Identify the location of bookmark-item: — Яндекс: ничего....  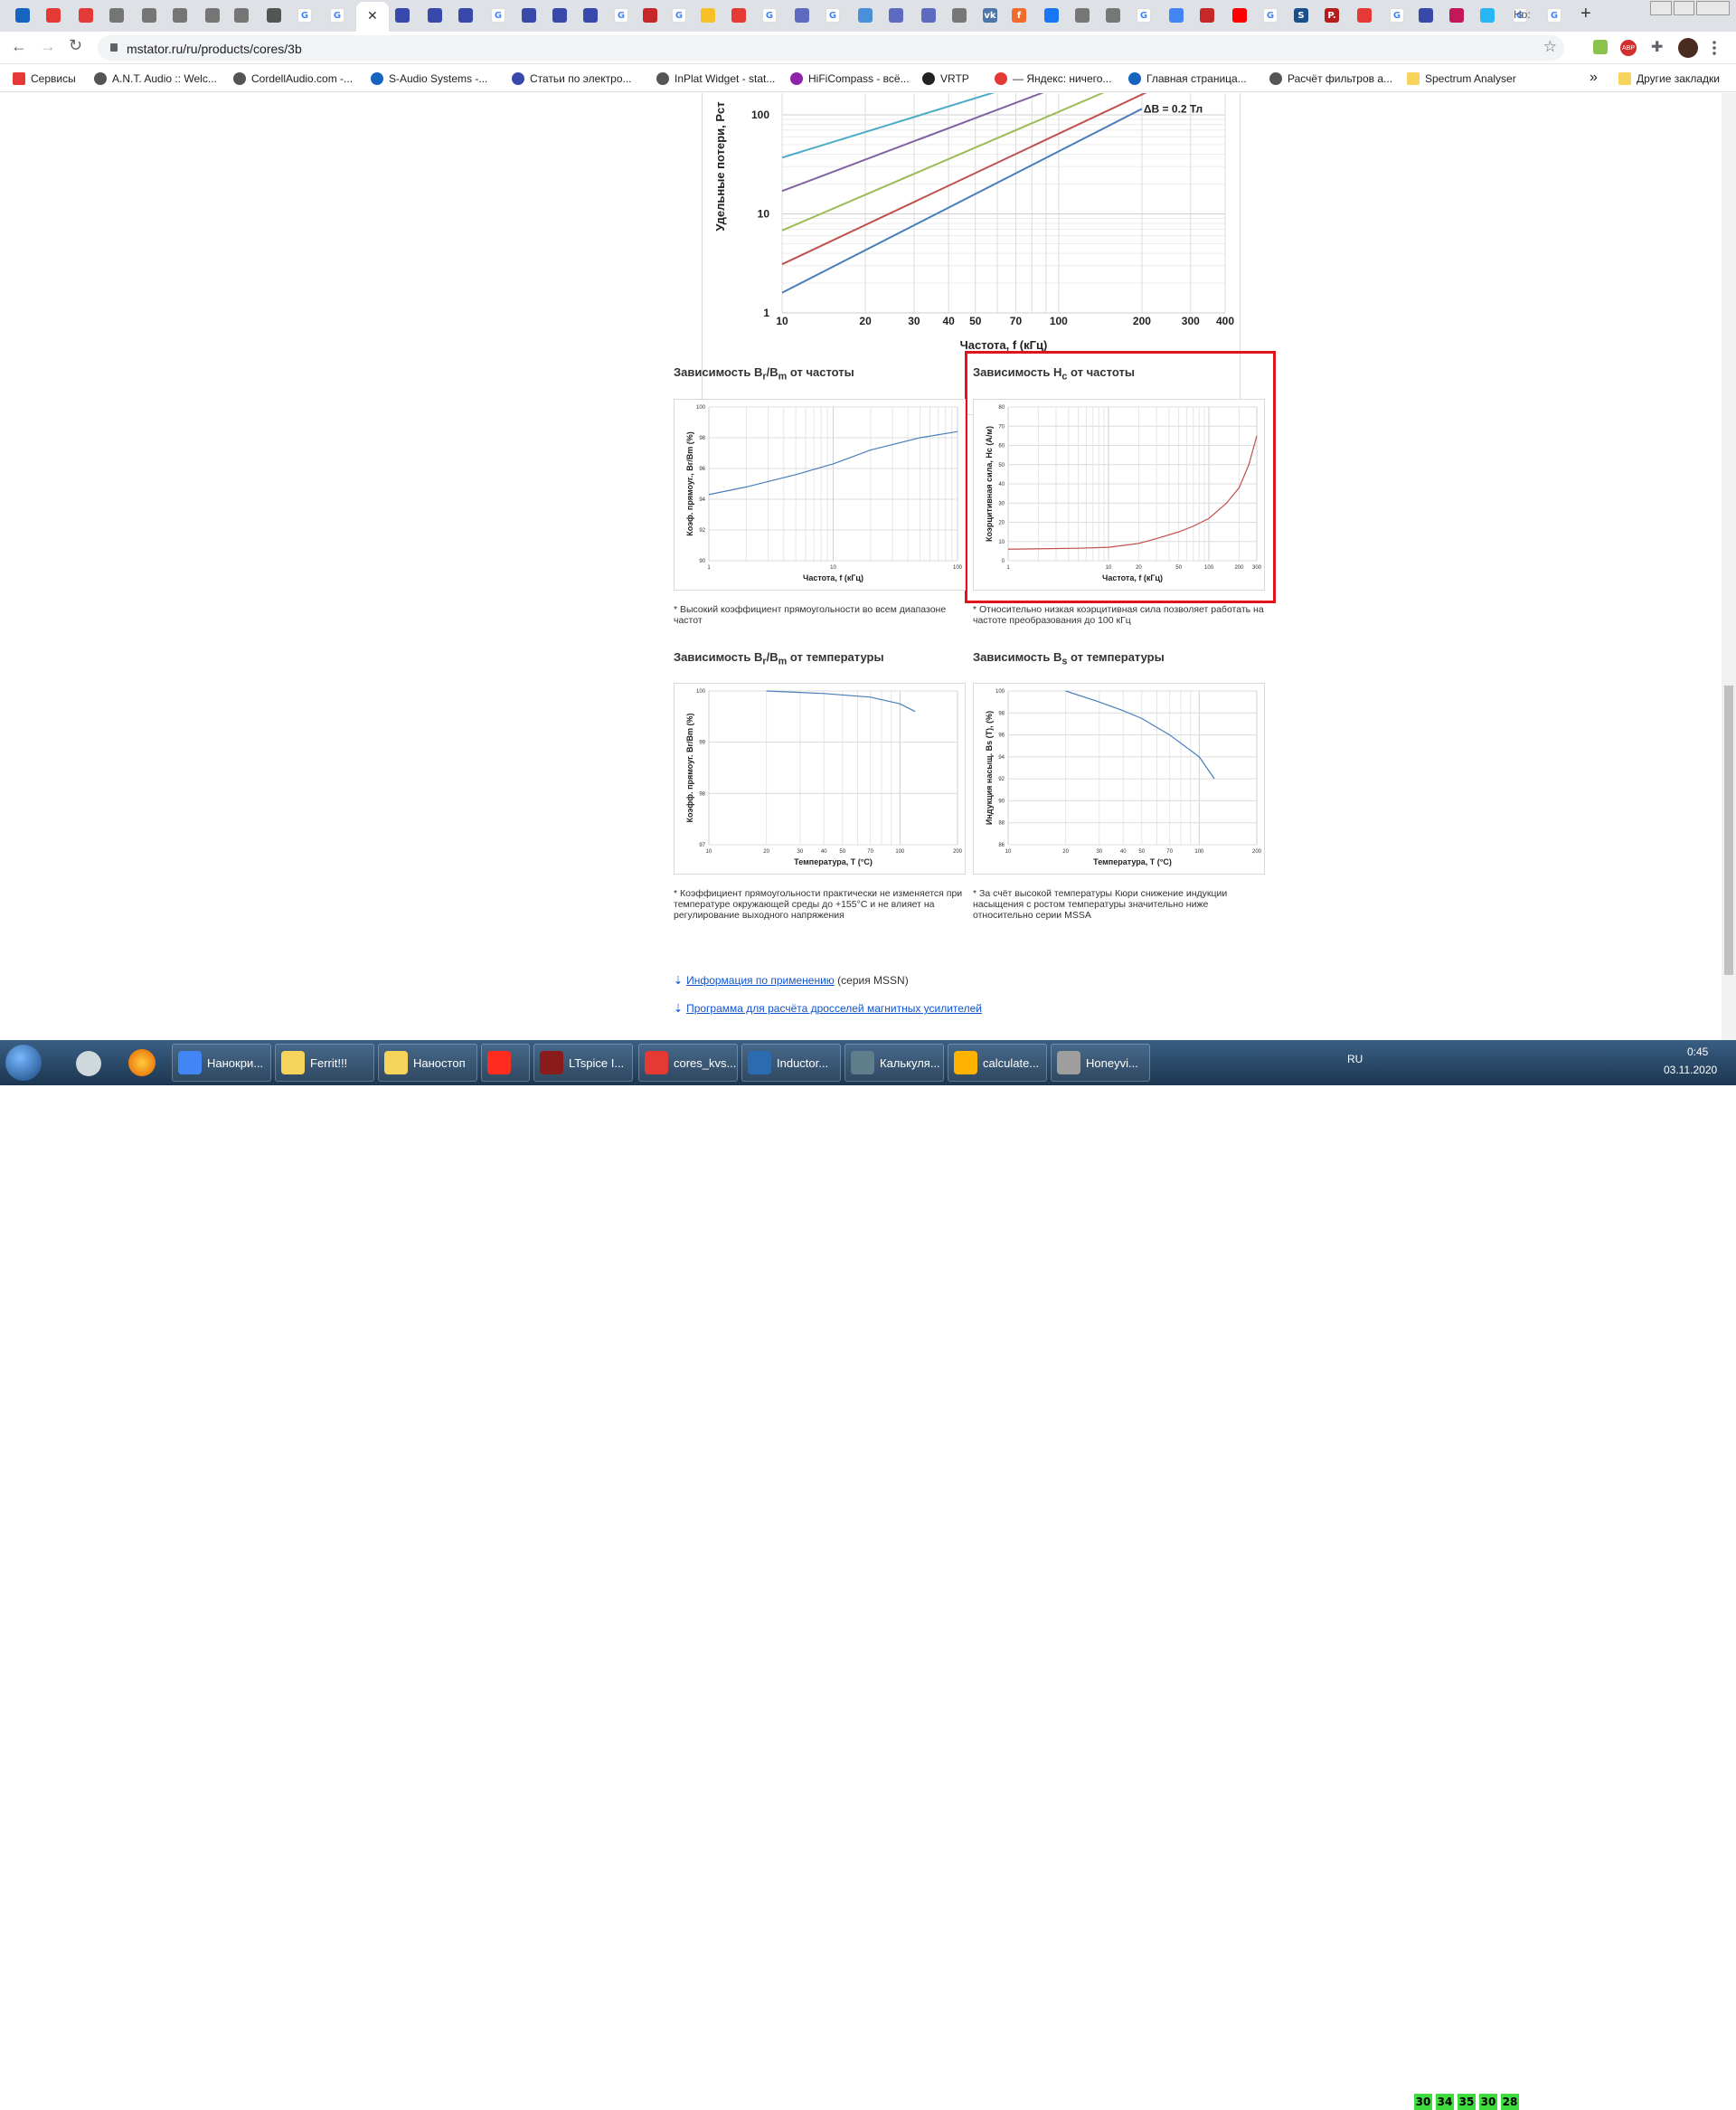
(1053, 78).